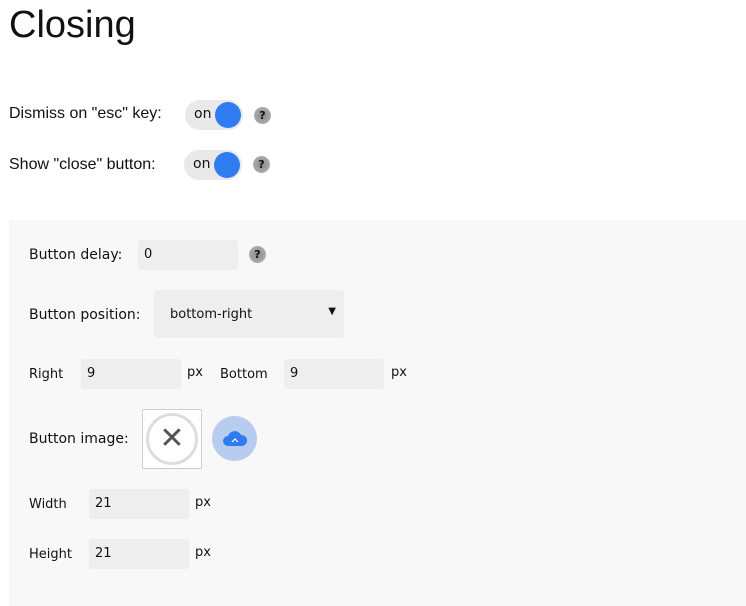 The image size is (746, 606). What do you see at coordinates (214, 115) in the screenshot?
I see `dismiss-esc-toggle: on` at bounding box center [214, 115].